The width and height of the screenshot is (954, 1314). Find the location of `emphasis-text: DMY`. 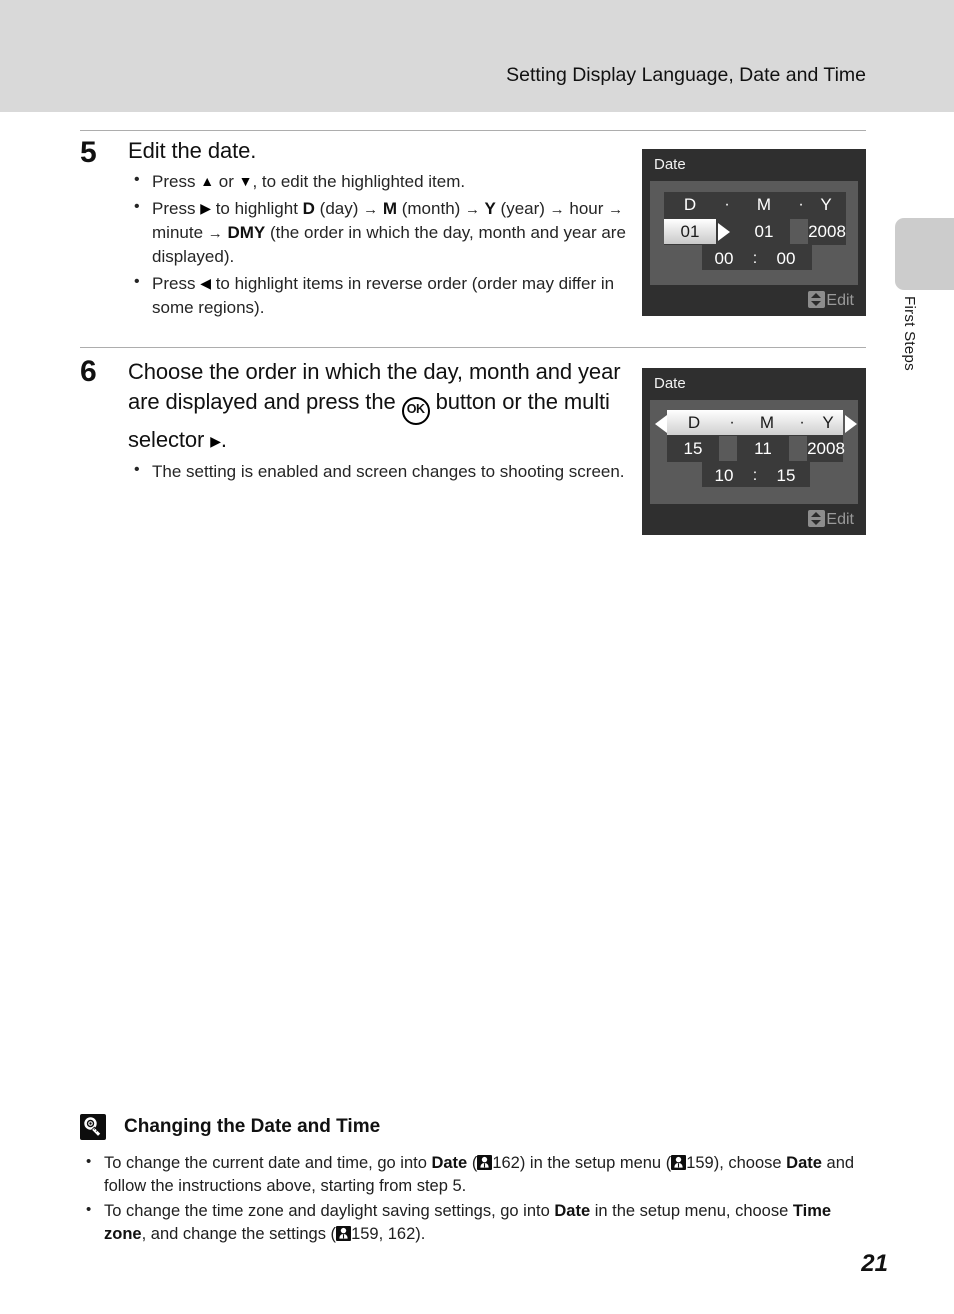

emphasis-text: DMY is located at coordinates (244, 233).